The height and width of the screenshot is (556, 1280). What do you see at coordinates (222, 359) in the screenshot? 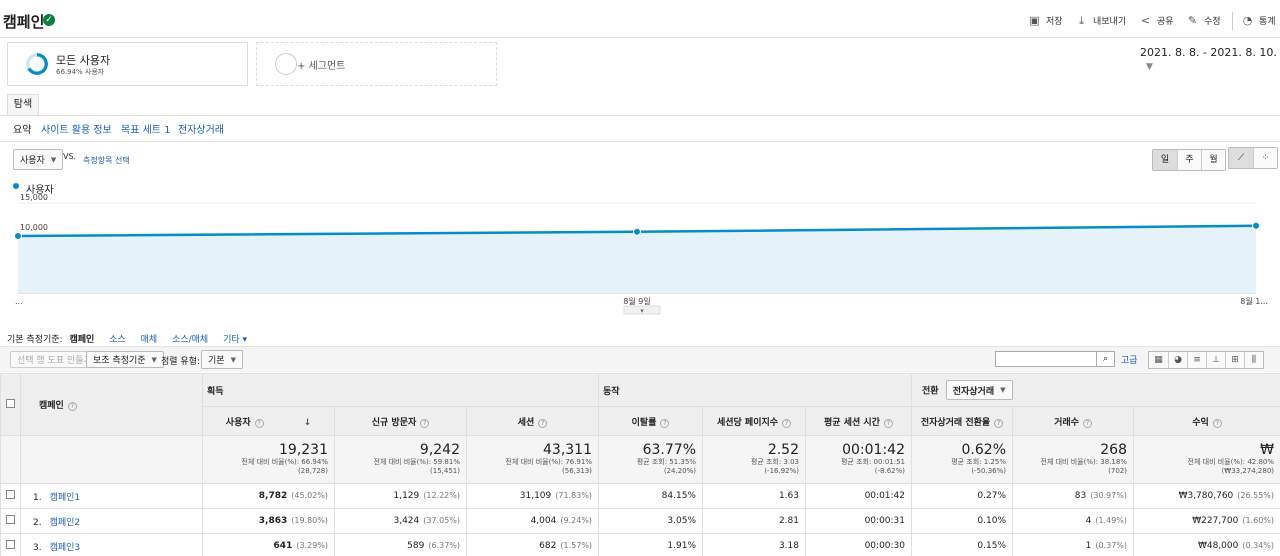
I see `sort-type-select: 기본 ▼` at bounding box center [222, 359].